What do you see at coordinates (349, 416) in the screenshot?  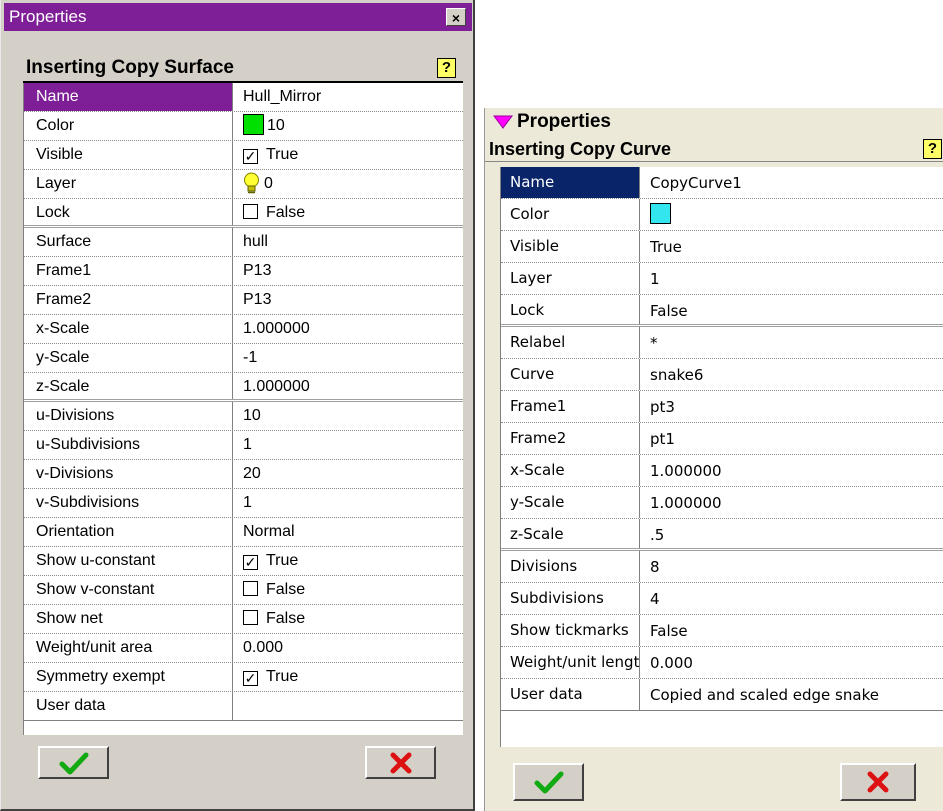 I see `property-value: 10` at bounding box center [349, 416].